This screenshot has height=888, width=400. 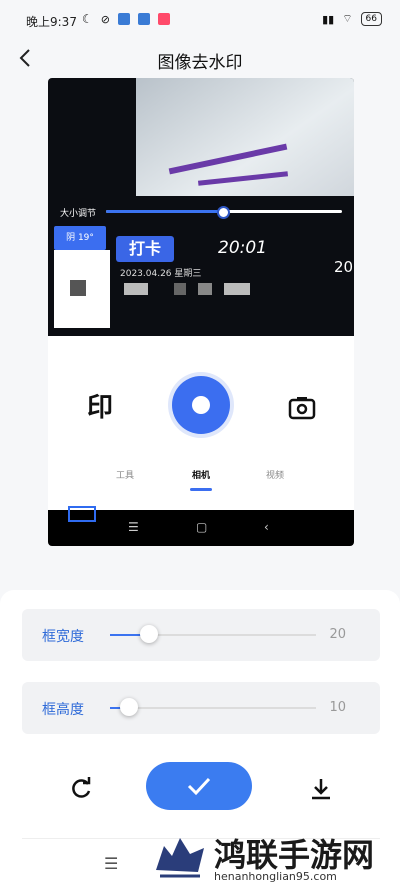 What do you see at coordinates (111, 863) in the screenshot?
I see `bottom-menu-icon: ☰` at bounding box center [111, 863].